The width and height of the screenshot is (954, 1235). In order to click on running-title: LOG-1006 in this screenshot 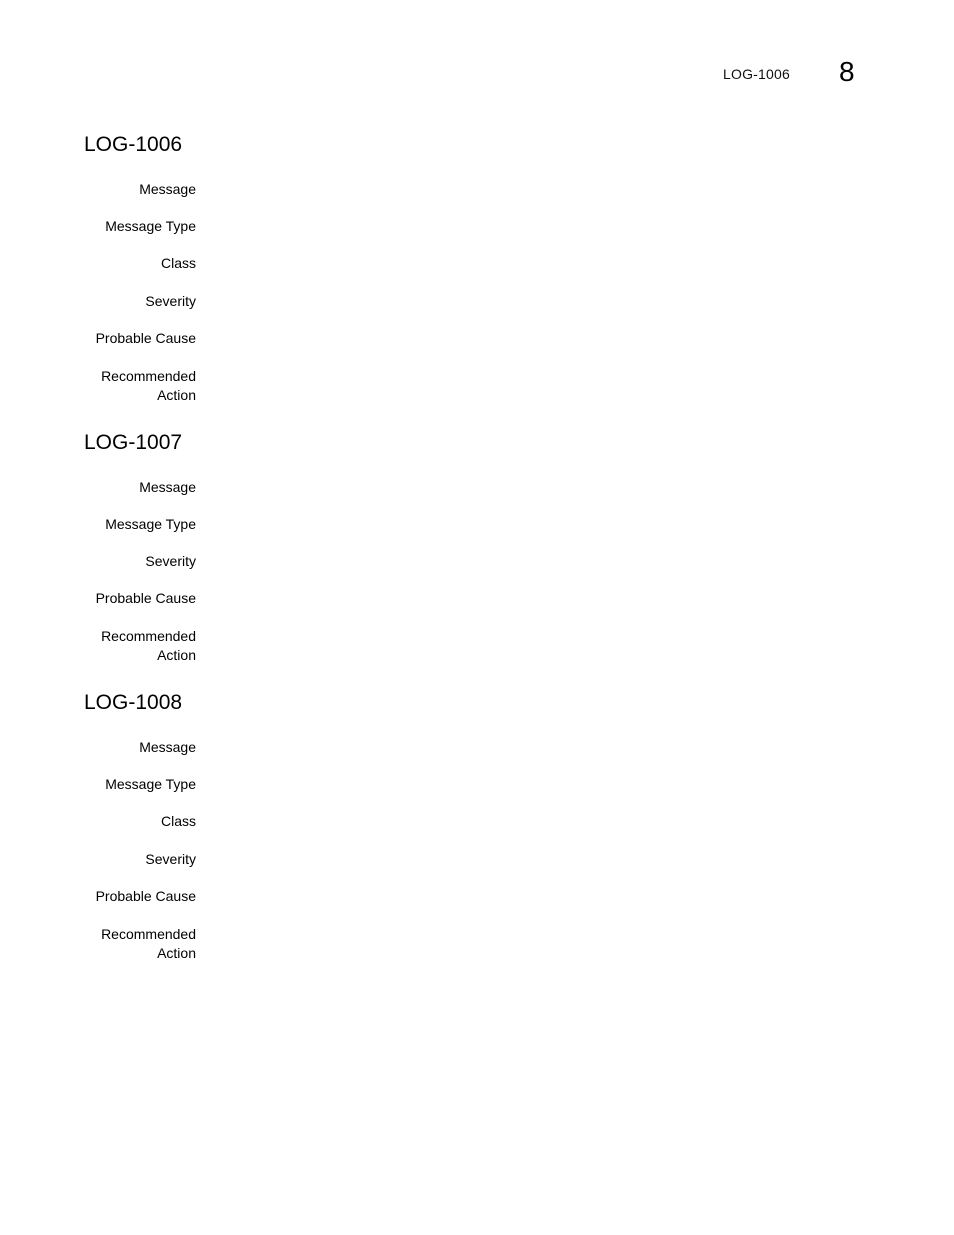, I will do `click(756, 74)`.